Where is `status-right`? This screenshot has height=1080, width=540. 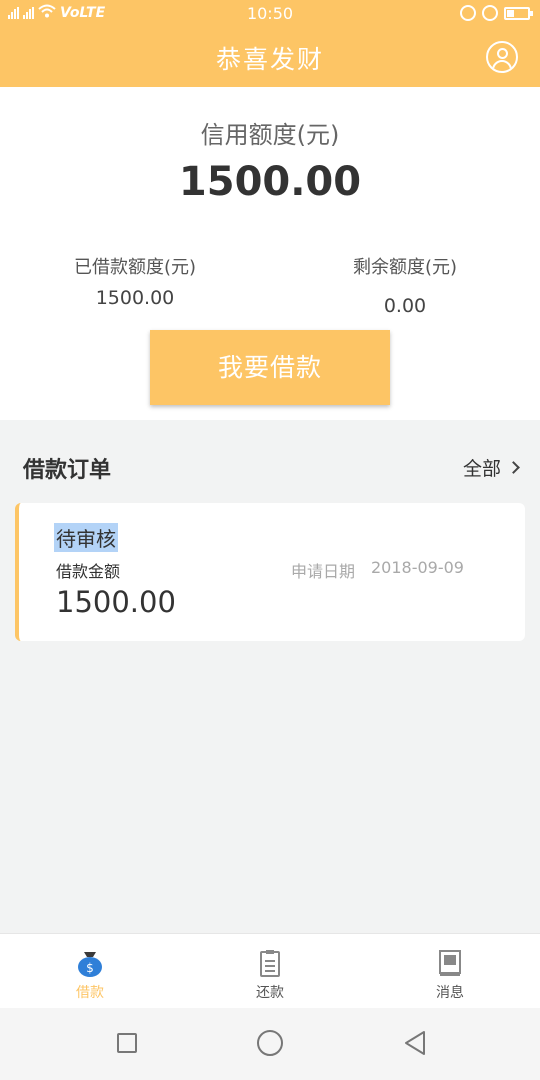
status-right is located at coordinates (496, 13).